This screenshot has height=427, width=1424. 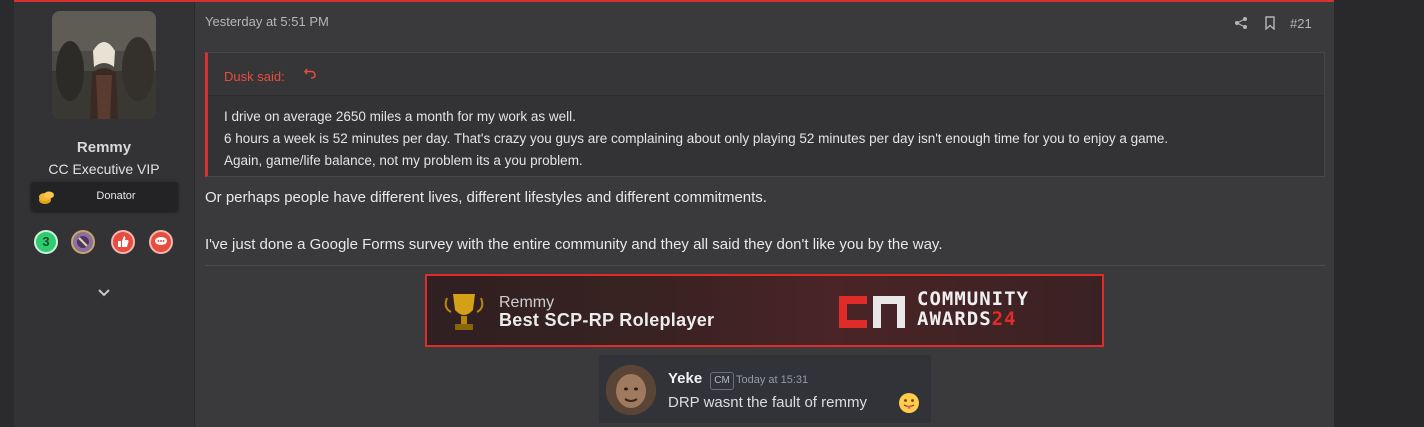 What do you see at coordinates (766, 74) in the screenshot?
I see `quote-header: Dusk said:` at bounding box center [766, 74].